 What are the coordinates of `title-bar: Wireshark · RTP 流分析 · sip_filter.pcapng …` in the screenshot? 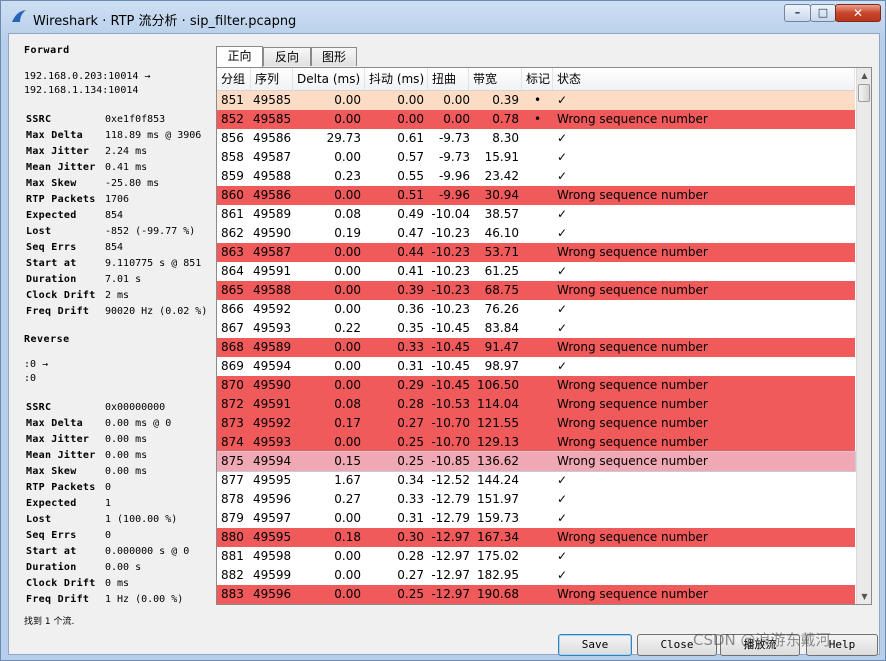 It's located at (443, 17).